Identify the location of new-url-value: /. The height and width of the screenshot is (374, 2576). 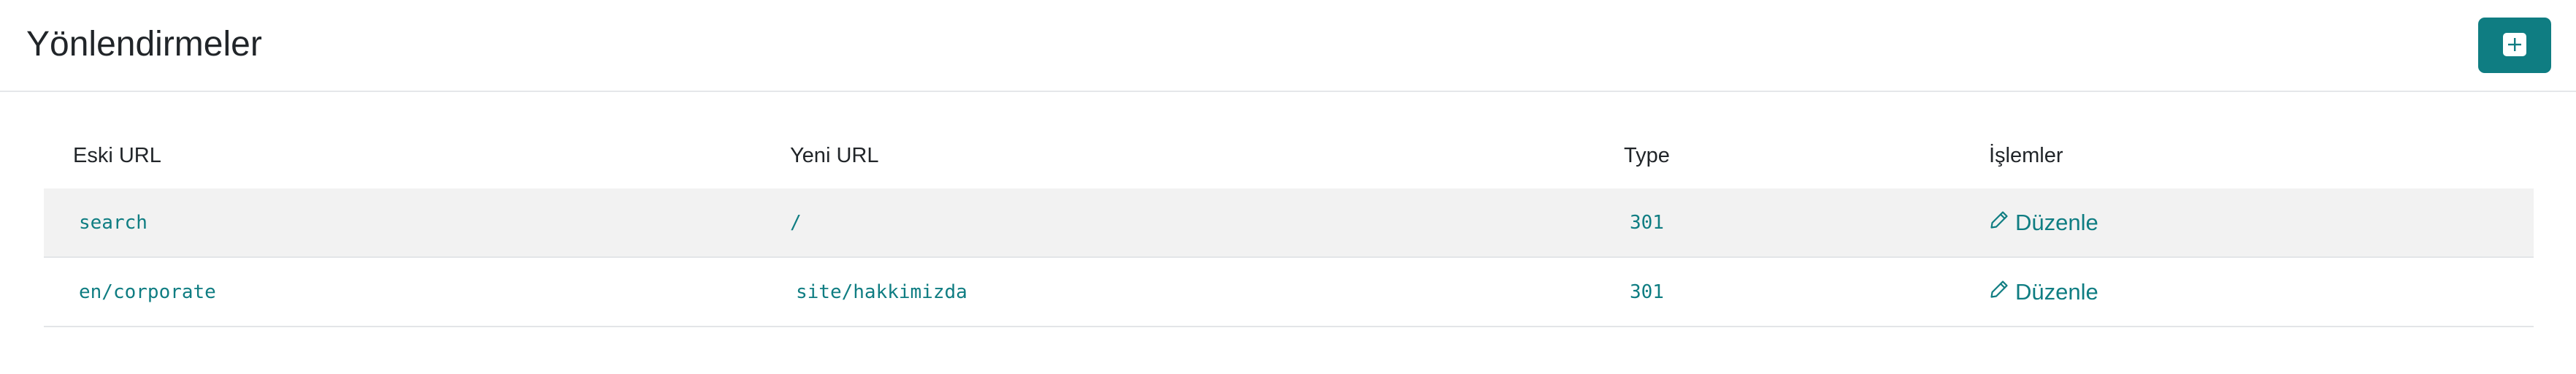
(796, 222).